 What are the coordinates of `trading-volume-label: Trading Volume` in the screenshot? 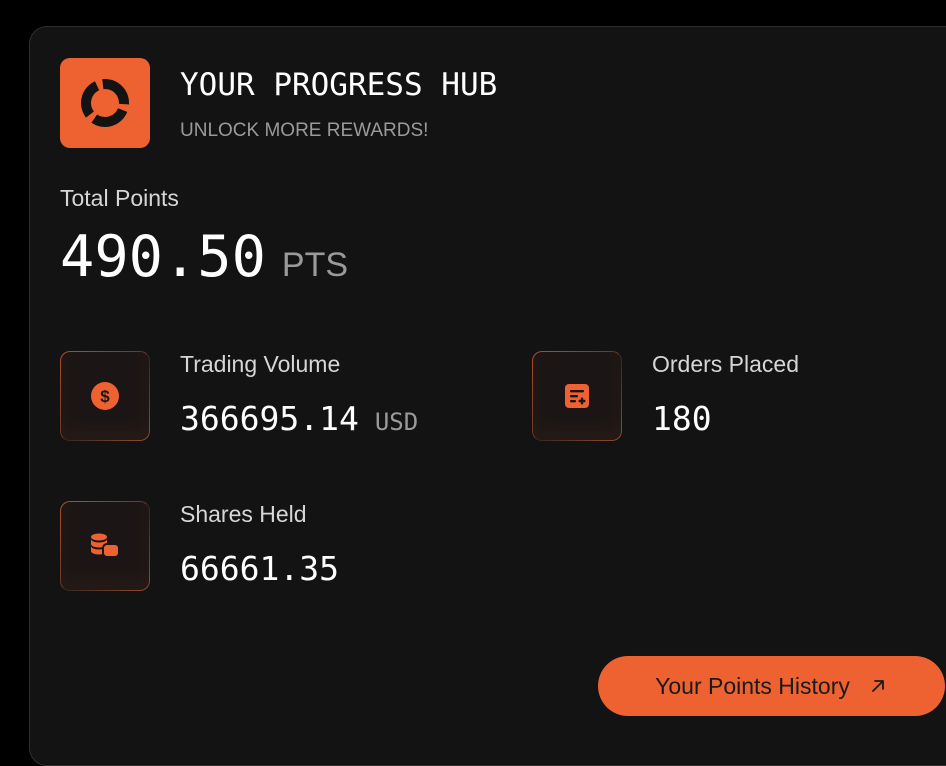 It's located at (260, 364).